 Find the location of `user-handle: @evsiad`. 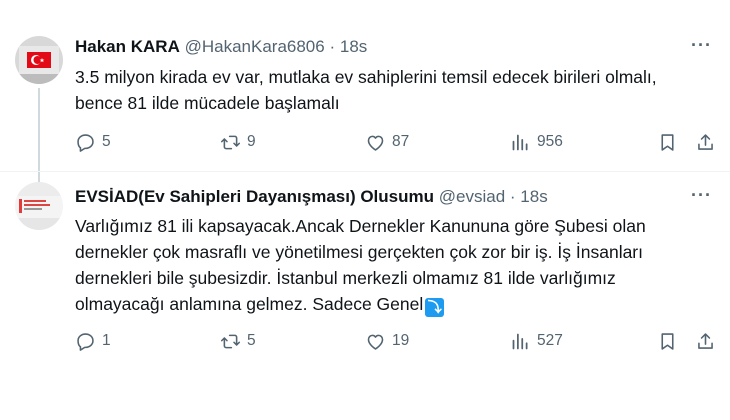

user-handle: @evsiad is located at coordinates (472, 196).